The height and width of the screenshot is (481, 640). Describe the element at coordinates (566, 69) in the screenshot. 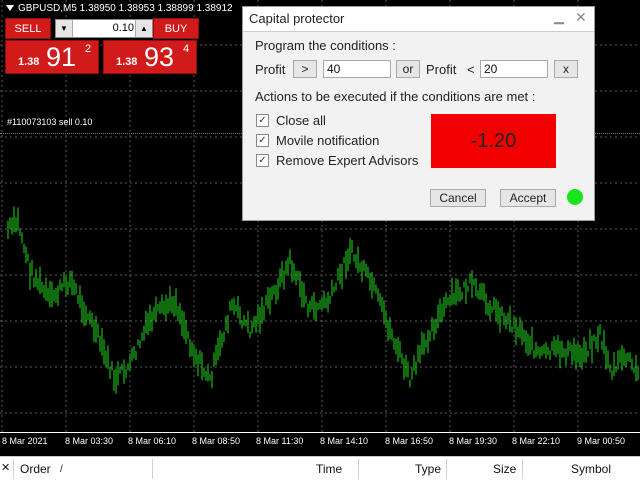

I see `clear-button: x` at that location.